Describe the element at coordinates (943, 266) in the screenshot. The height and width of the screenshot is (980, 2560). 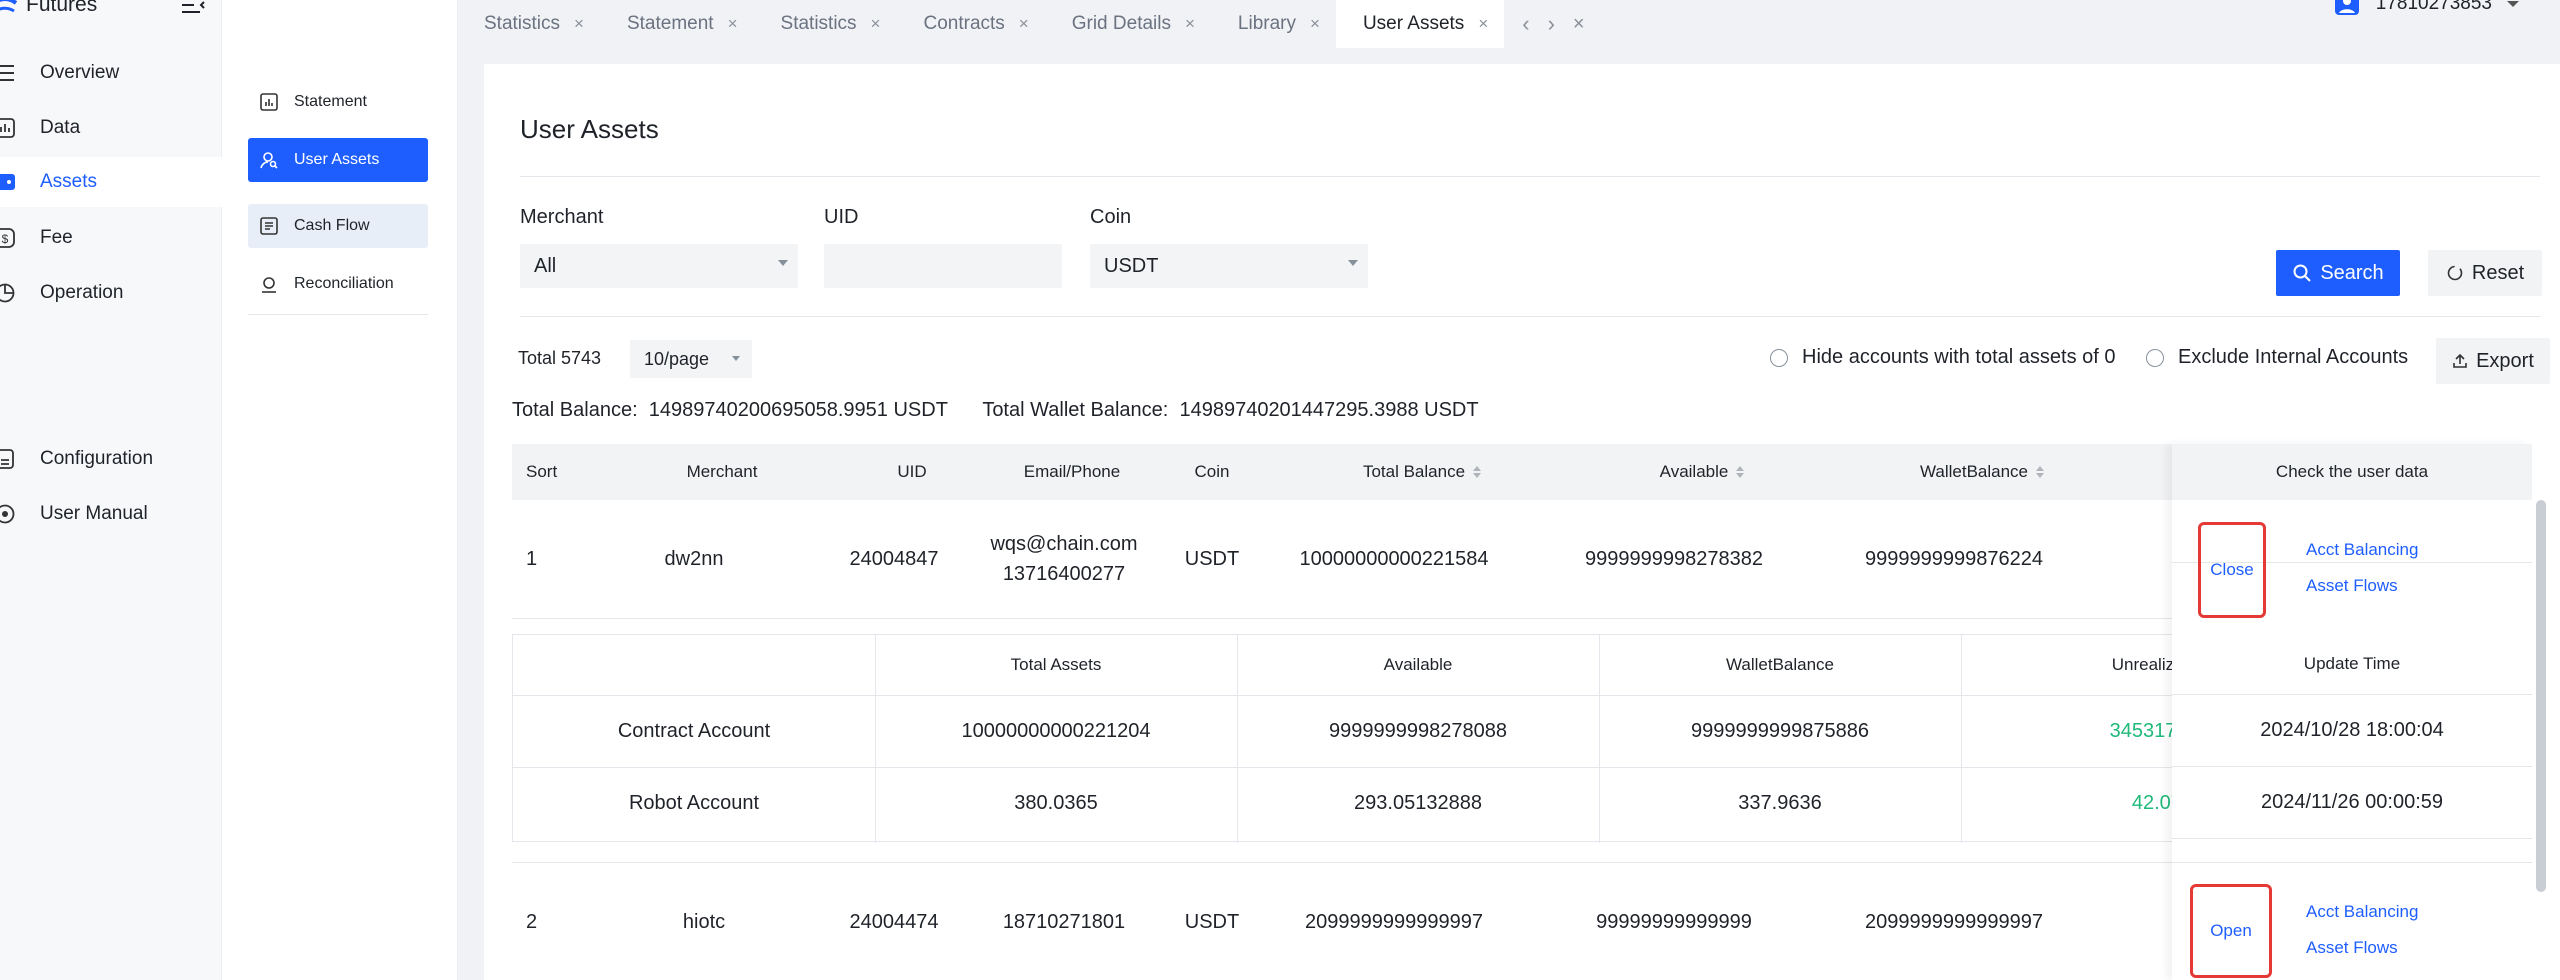
I see `uid-input` at that location.